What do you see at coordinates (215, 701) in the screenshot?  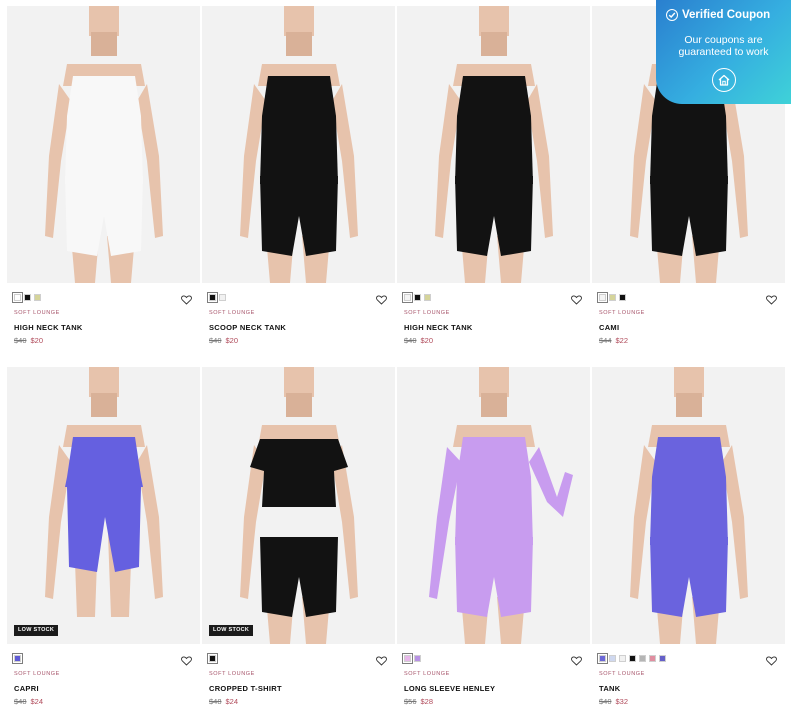 I see `original-price: $48` at bounding box center [215, 701].